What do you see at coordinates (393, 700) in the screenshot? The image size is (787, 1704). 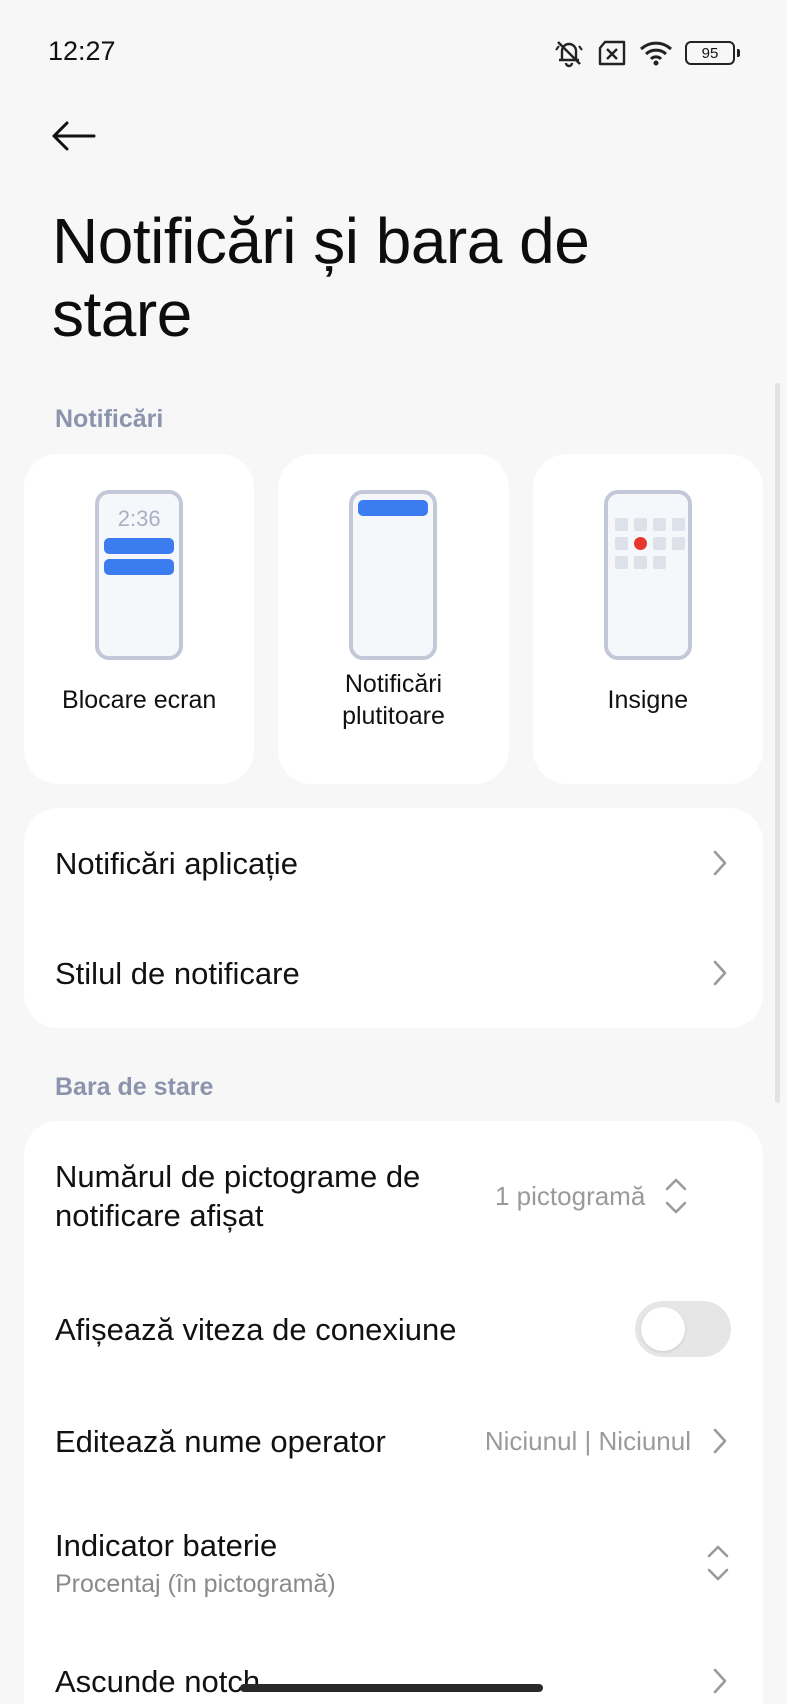 I see `floating-notifications-label: Notificări plutitoare` at bounding box center [393, 700].